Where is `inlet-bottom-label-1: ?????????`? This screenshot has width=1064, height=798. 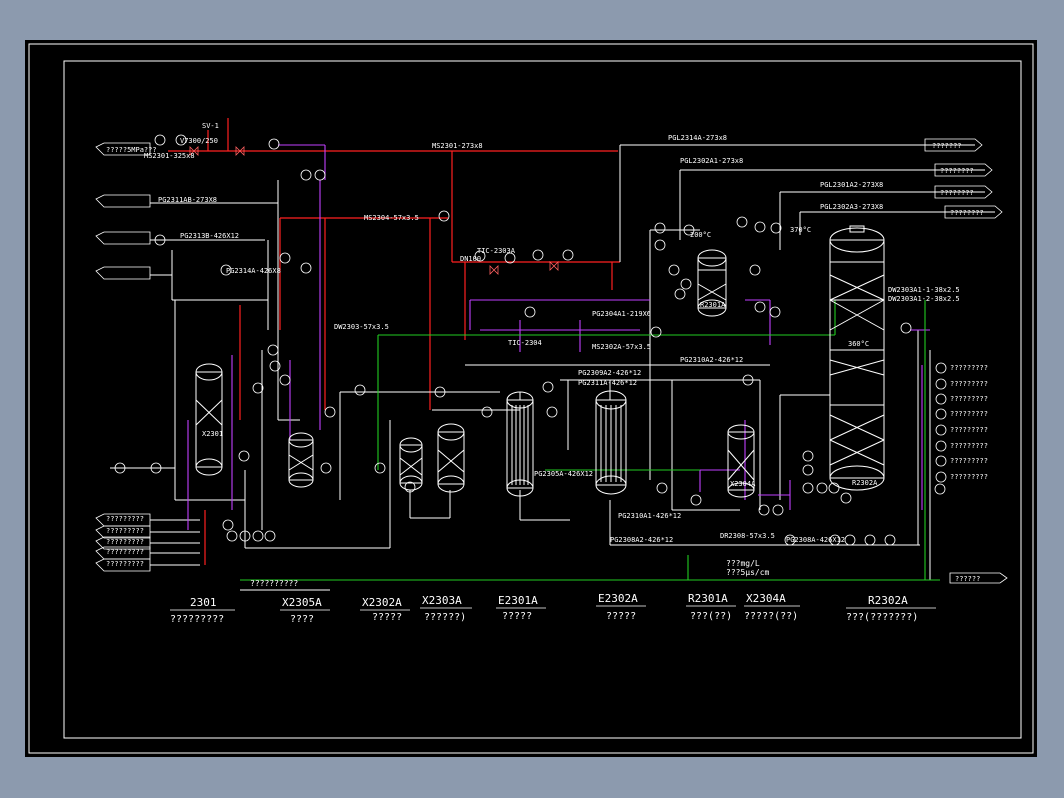 inlet-bottom-label-1: ????????? is located at coordinates (125, 531).